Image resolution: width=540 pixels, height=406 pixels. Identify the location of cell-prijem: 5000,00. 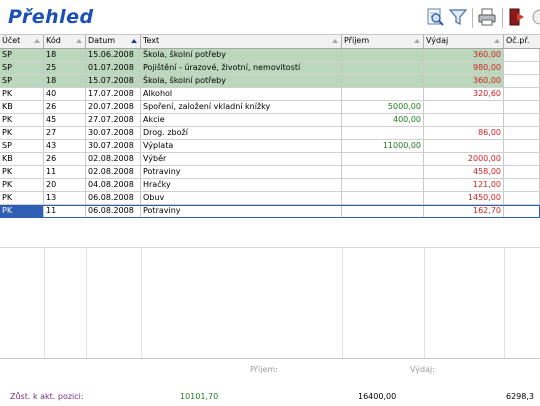
(383, 107).